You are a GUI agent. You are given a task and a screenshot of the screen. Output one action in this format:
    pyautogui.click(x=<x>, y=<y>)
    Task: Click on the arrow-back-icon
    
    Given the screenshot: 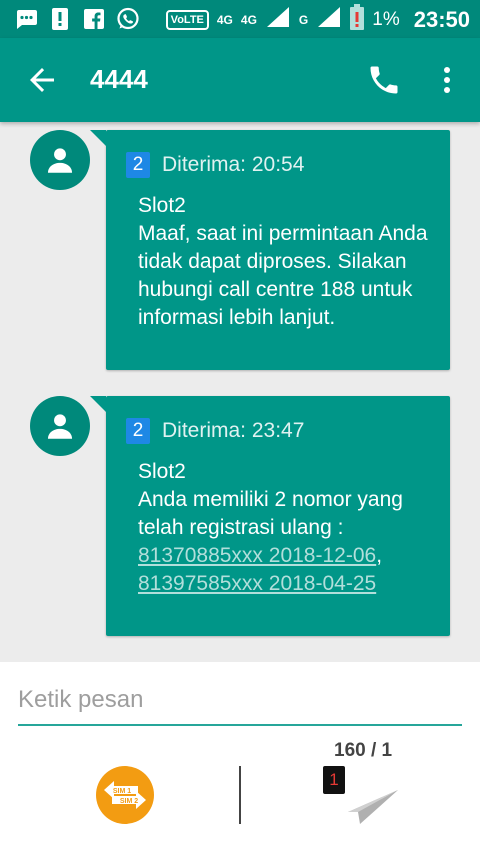 What is the action you would take?
    pyautogui.click(x=42, y=80)
    